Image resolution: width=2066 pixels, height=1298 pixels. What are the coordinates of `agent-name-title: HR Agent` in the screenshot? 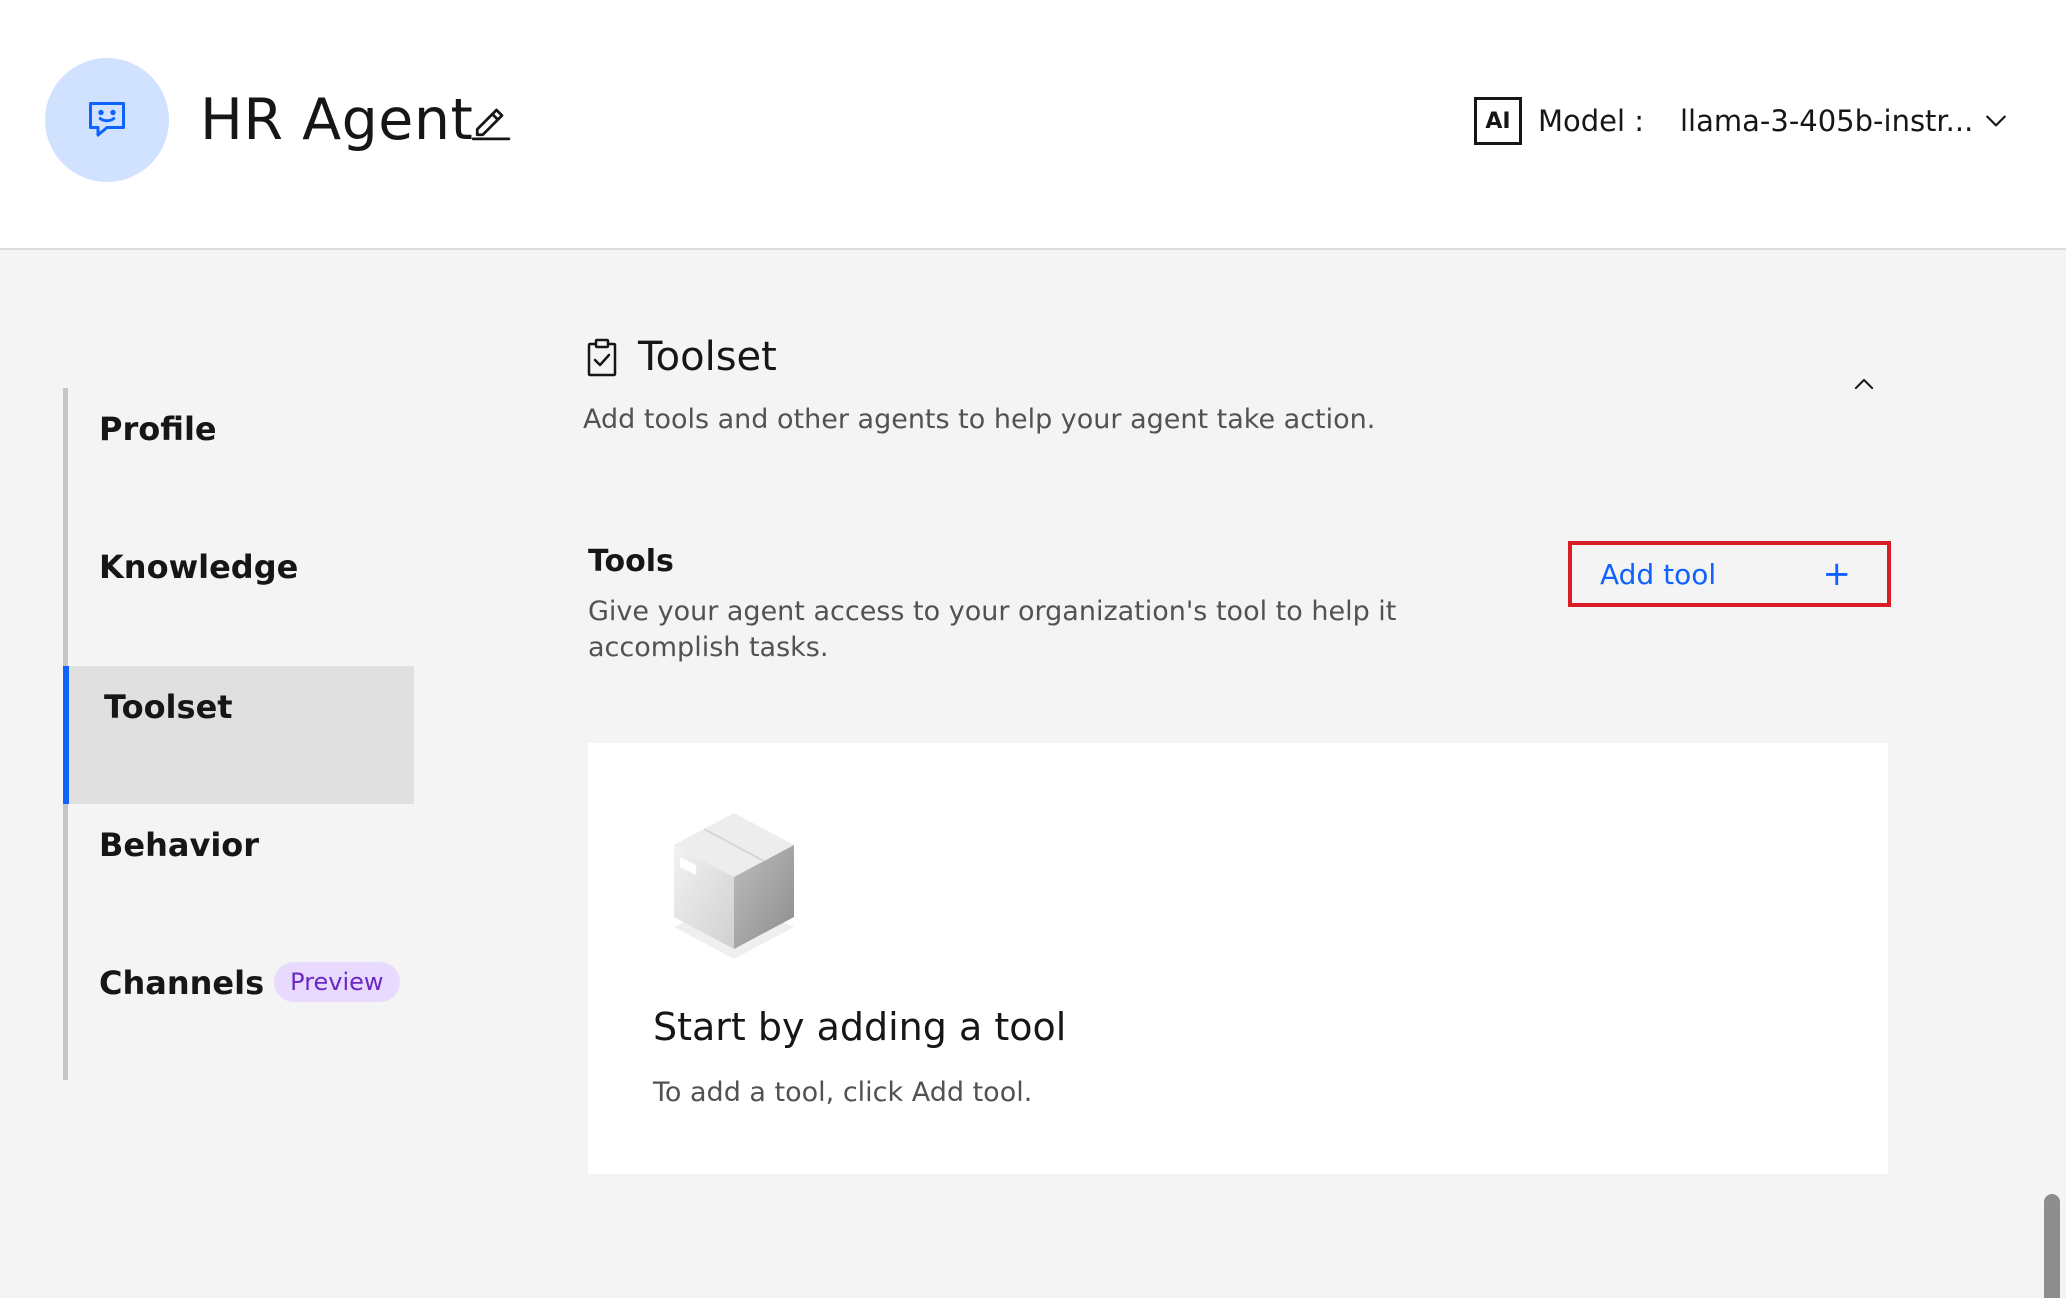 It's located at (337, 120).